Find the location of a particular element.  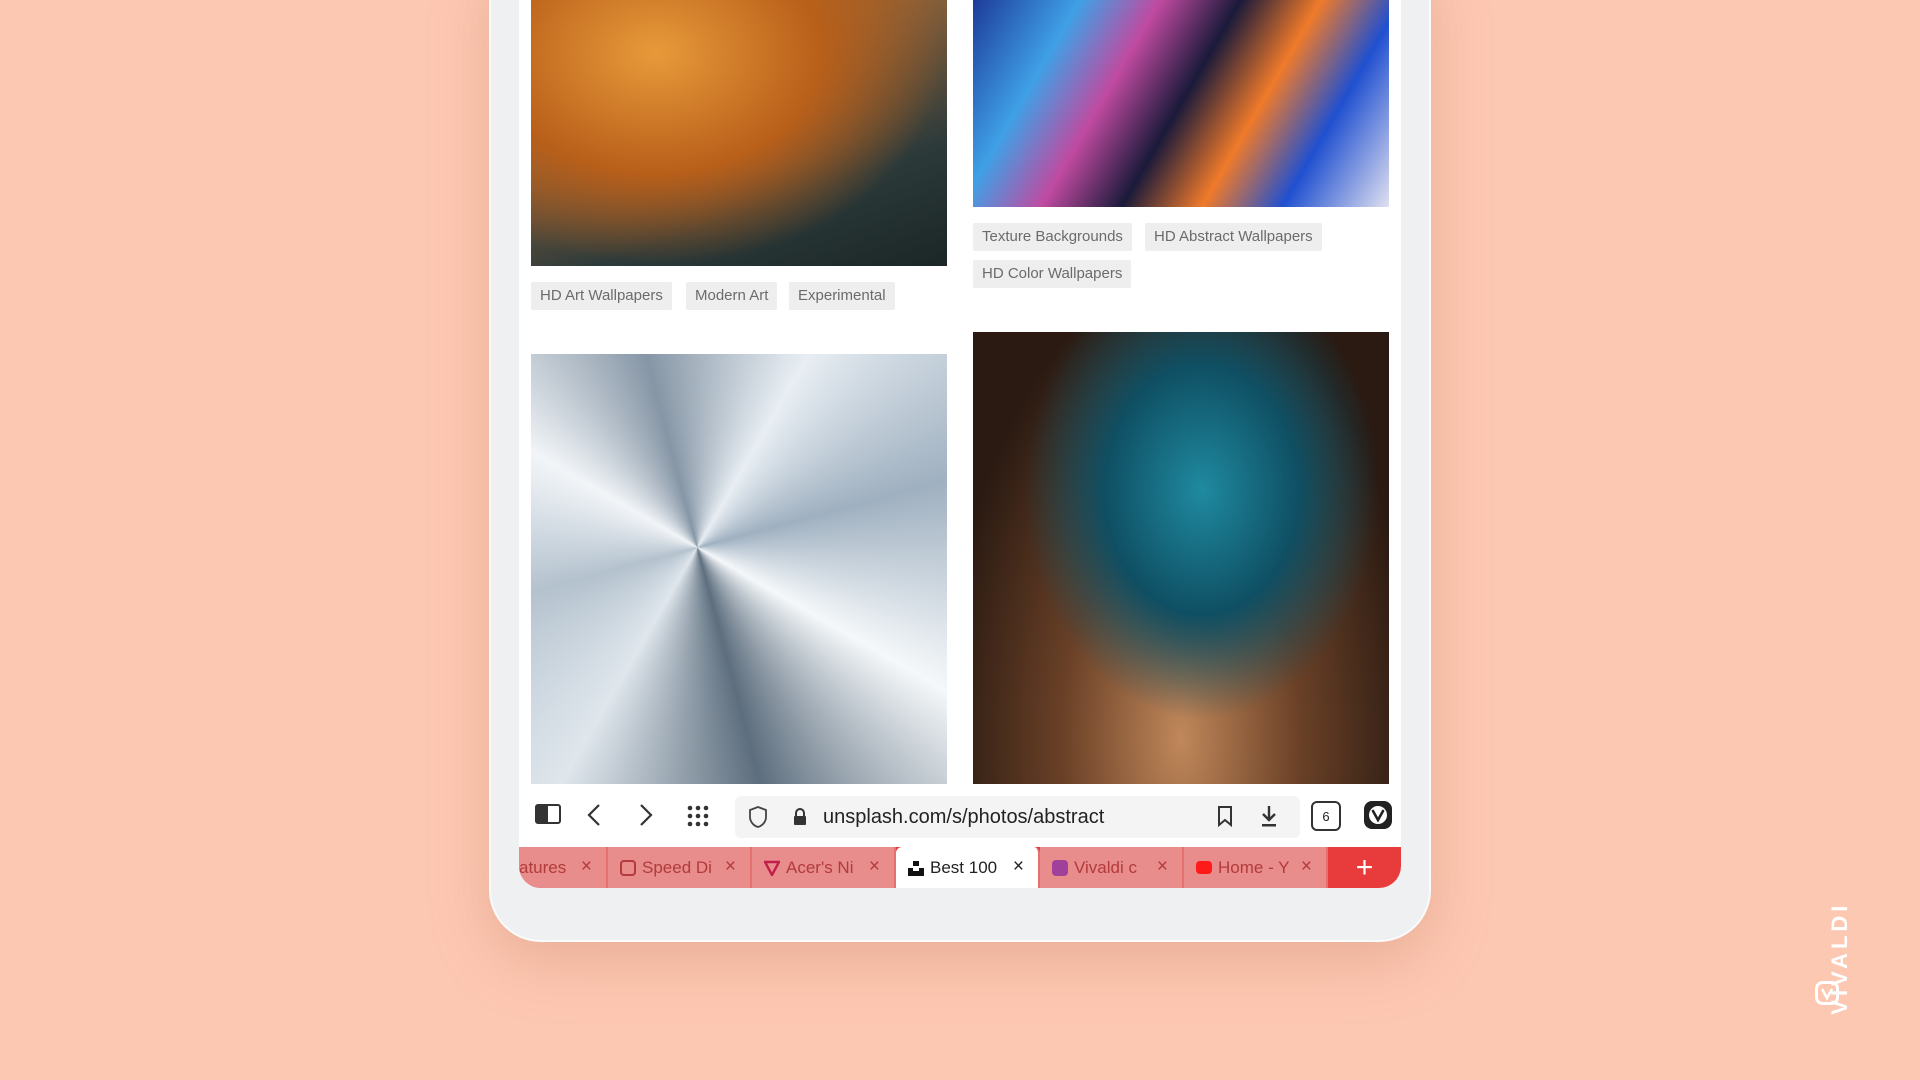

forward-icon is located at coordinates (646, 815).